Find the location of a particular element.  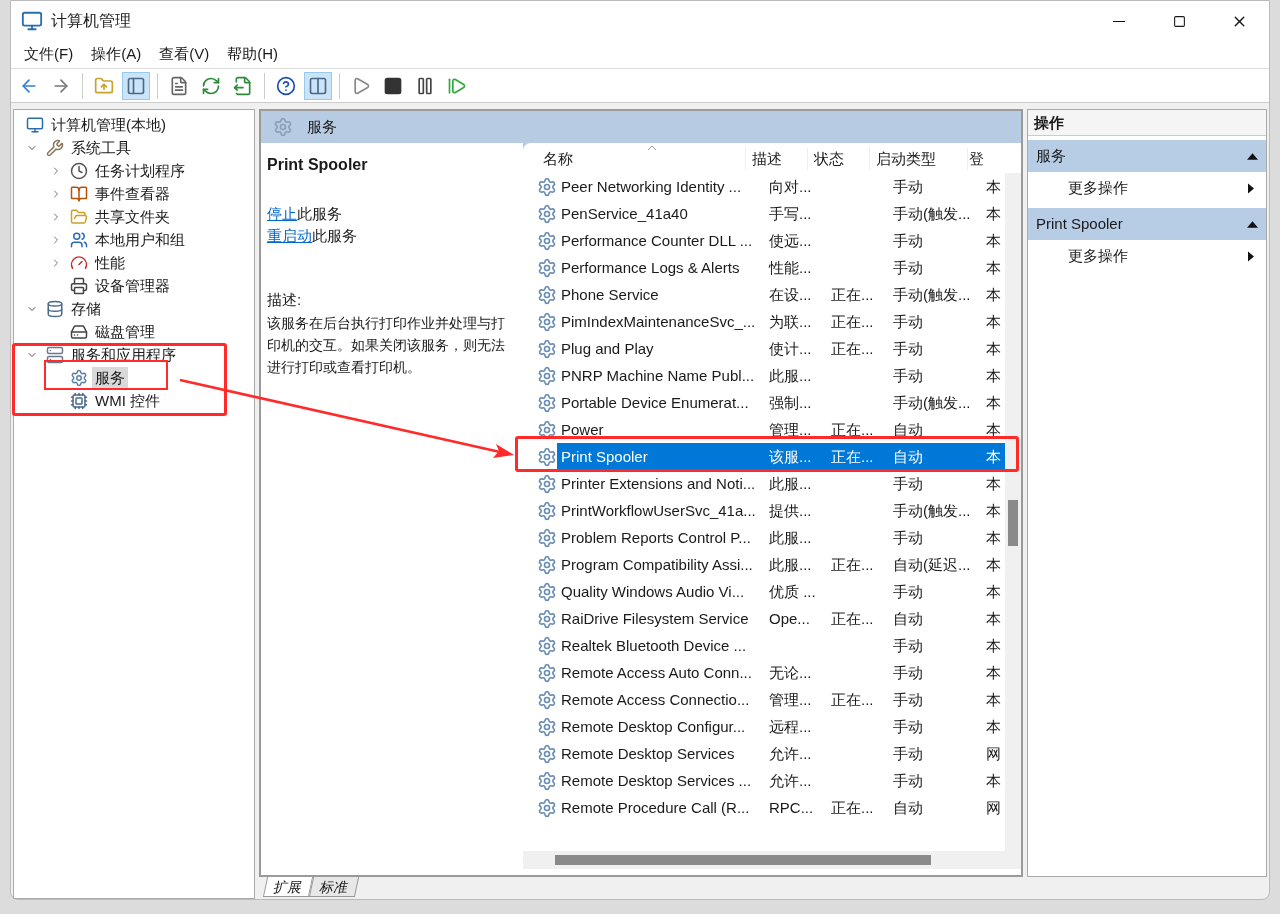

service-row: Printer Extensions and Noti... 此服... 手动 本 is located at coordinates (781, 483).